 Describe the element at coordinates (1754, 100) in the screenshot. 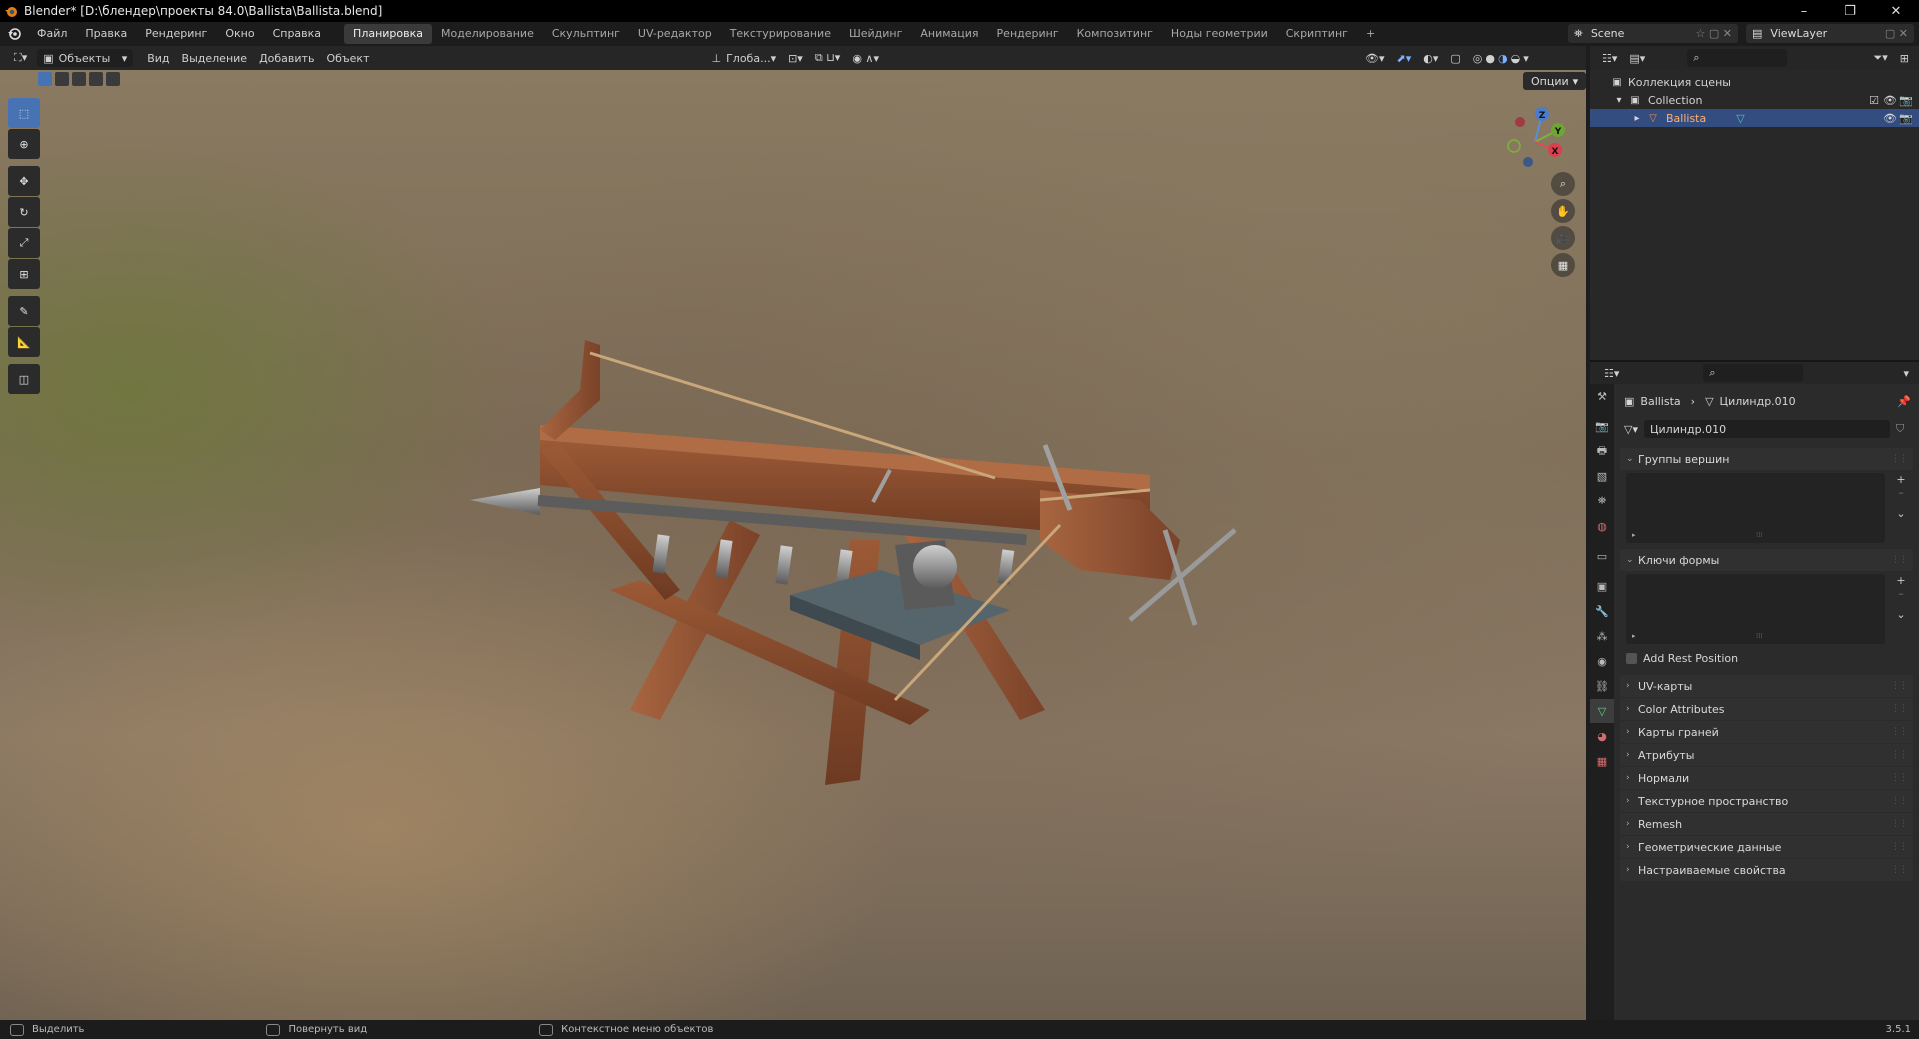

I see `tree-collection: ▾ ▣ Collection ☑ 👁 📷` at that location.